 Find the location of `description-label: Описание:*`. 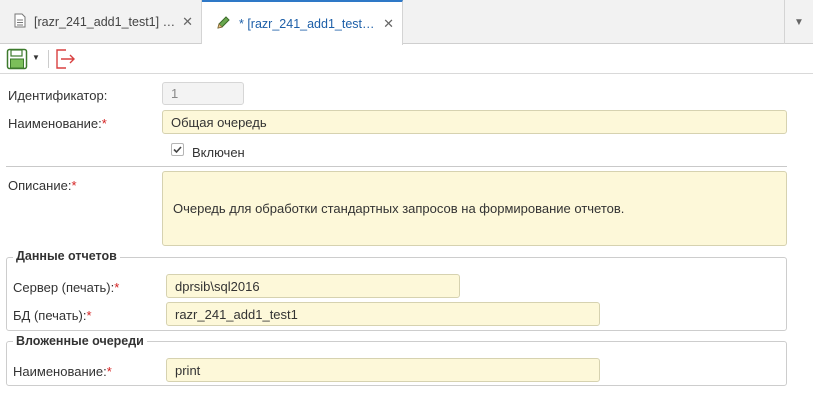

description-label: Описание:* is located at coordinates (42, 185).